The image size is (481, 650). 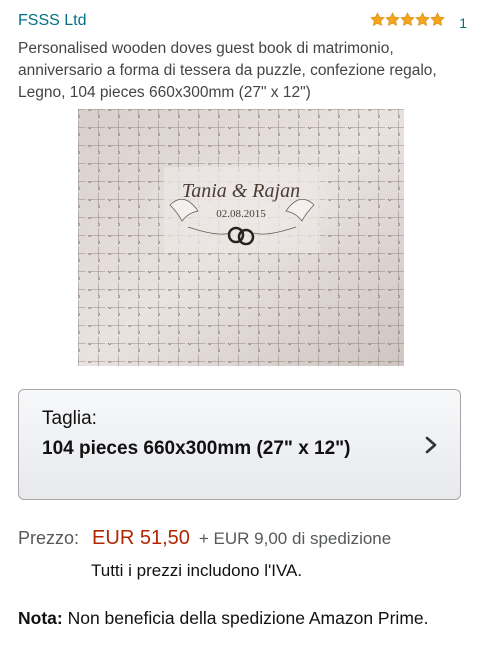 I want to click on chevron-right-icon, so click(x=431, y=445).